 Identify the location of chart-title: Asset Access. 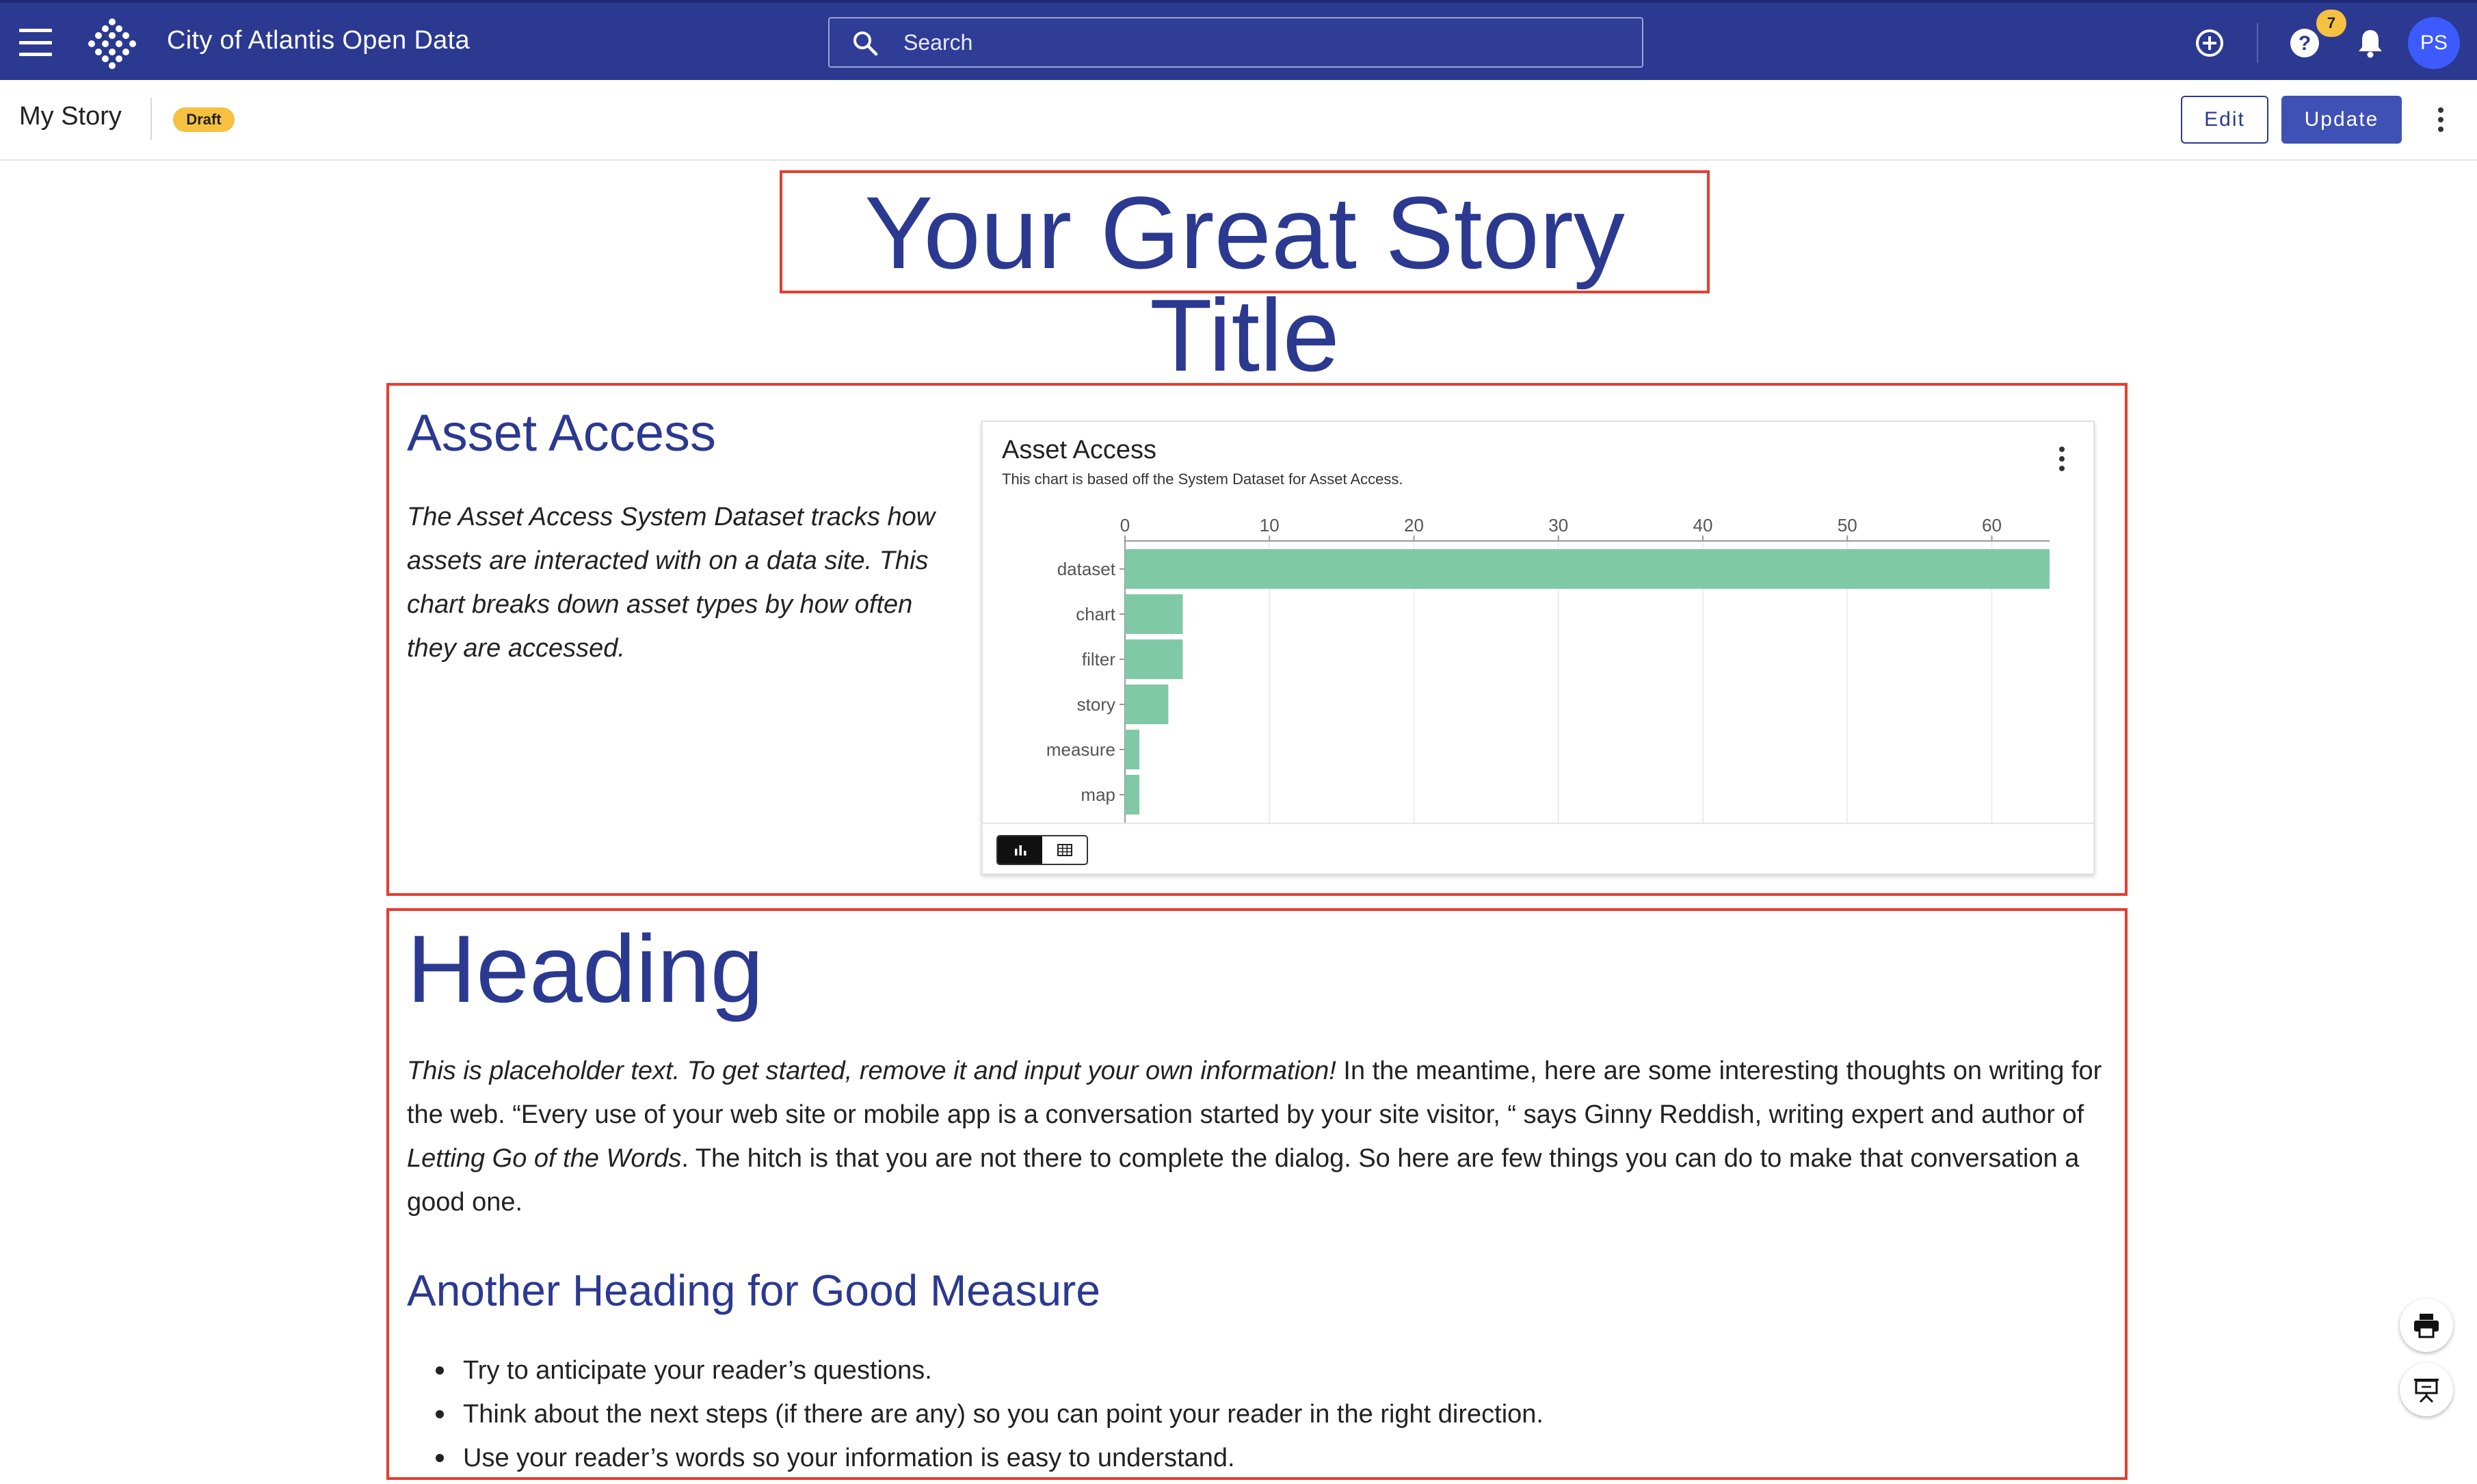
(1079, 450).